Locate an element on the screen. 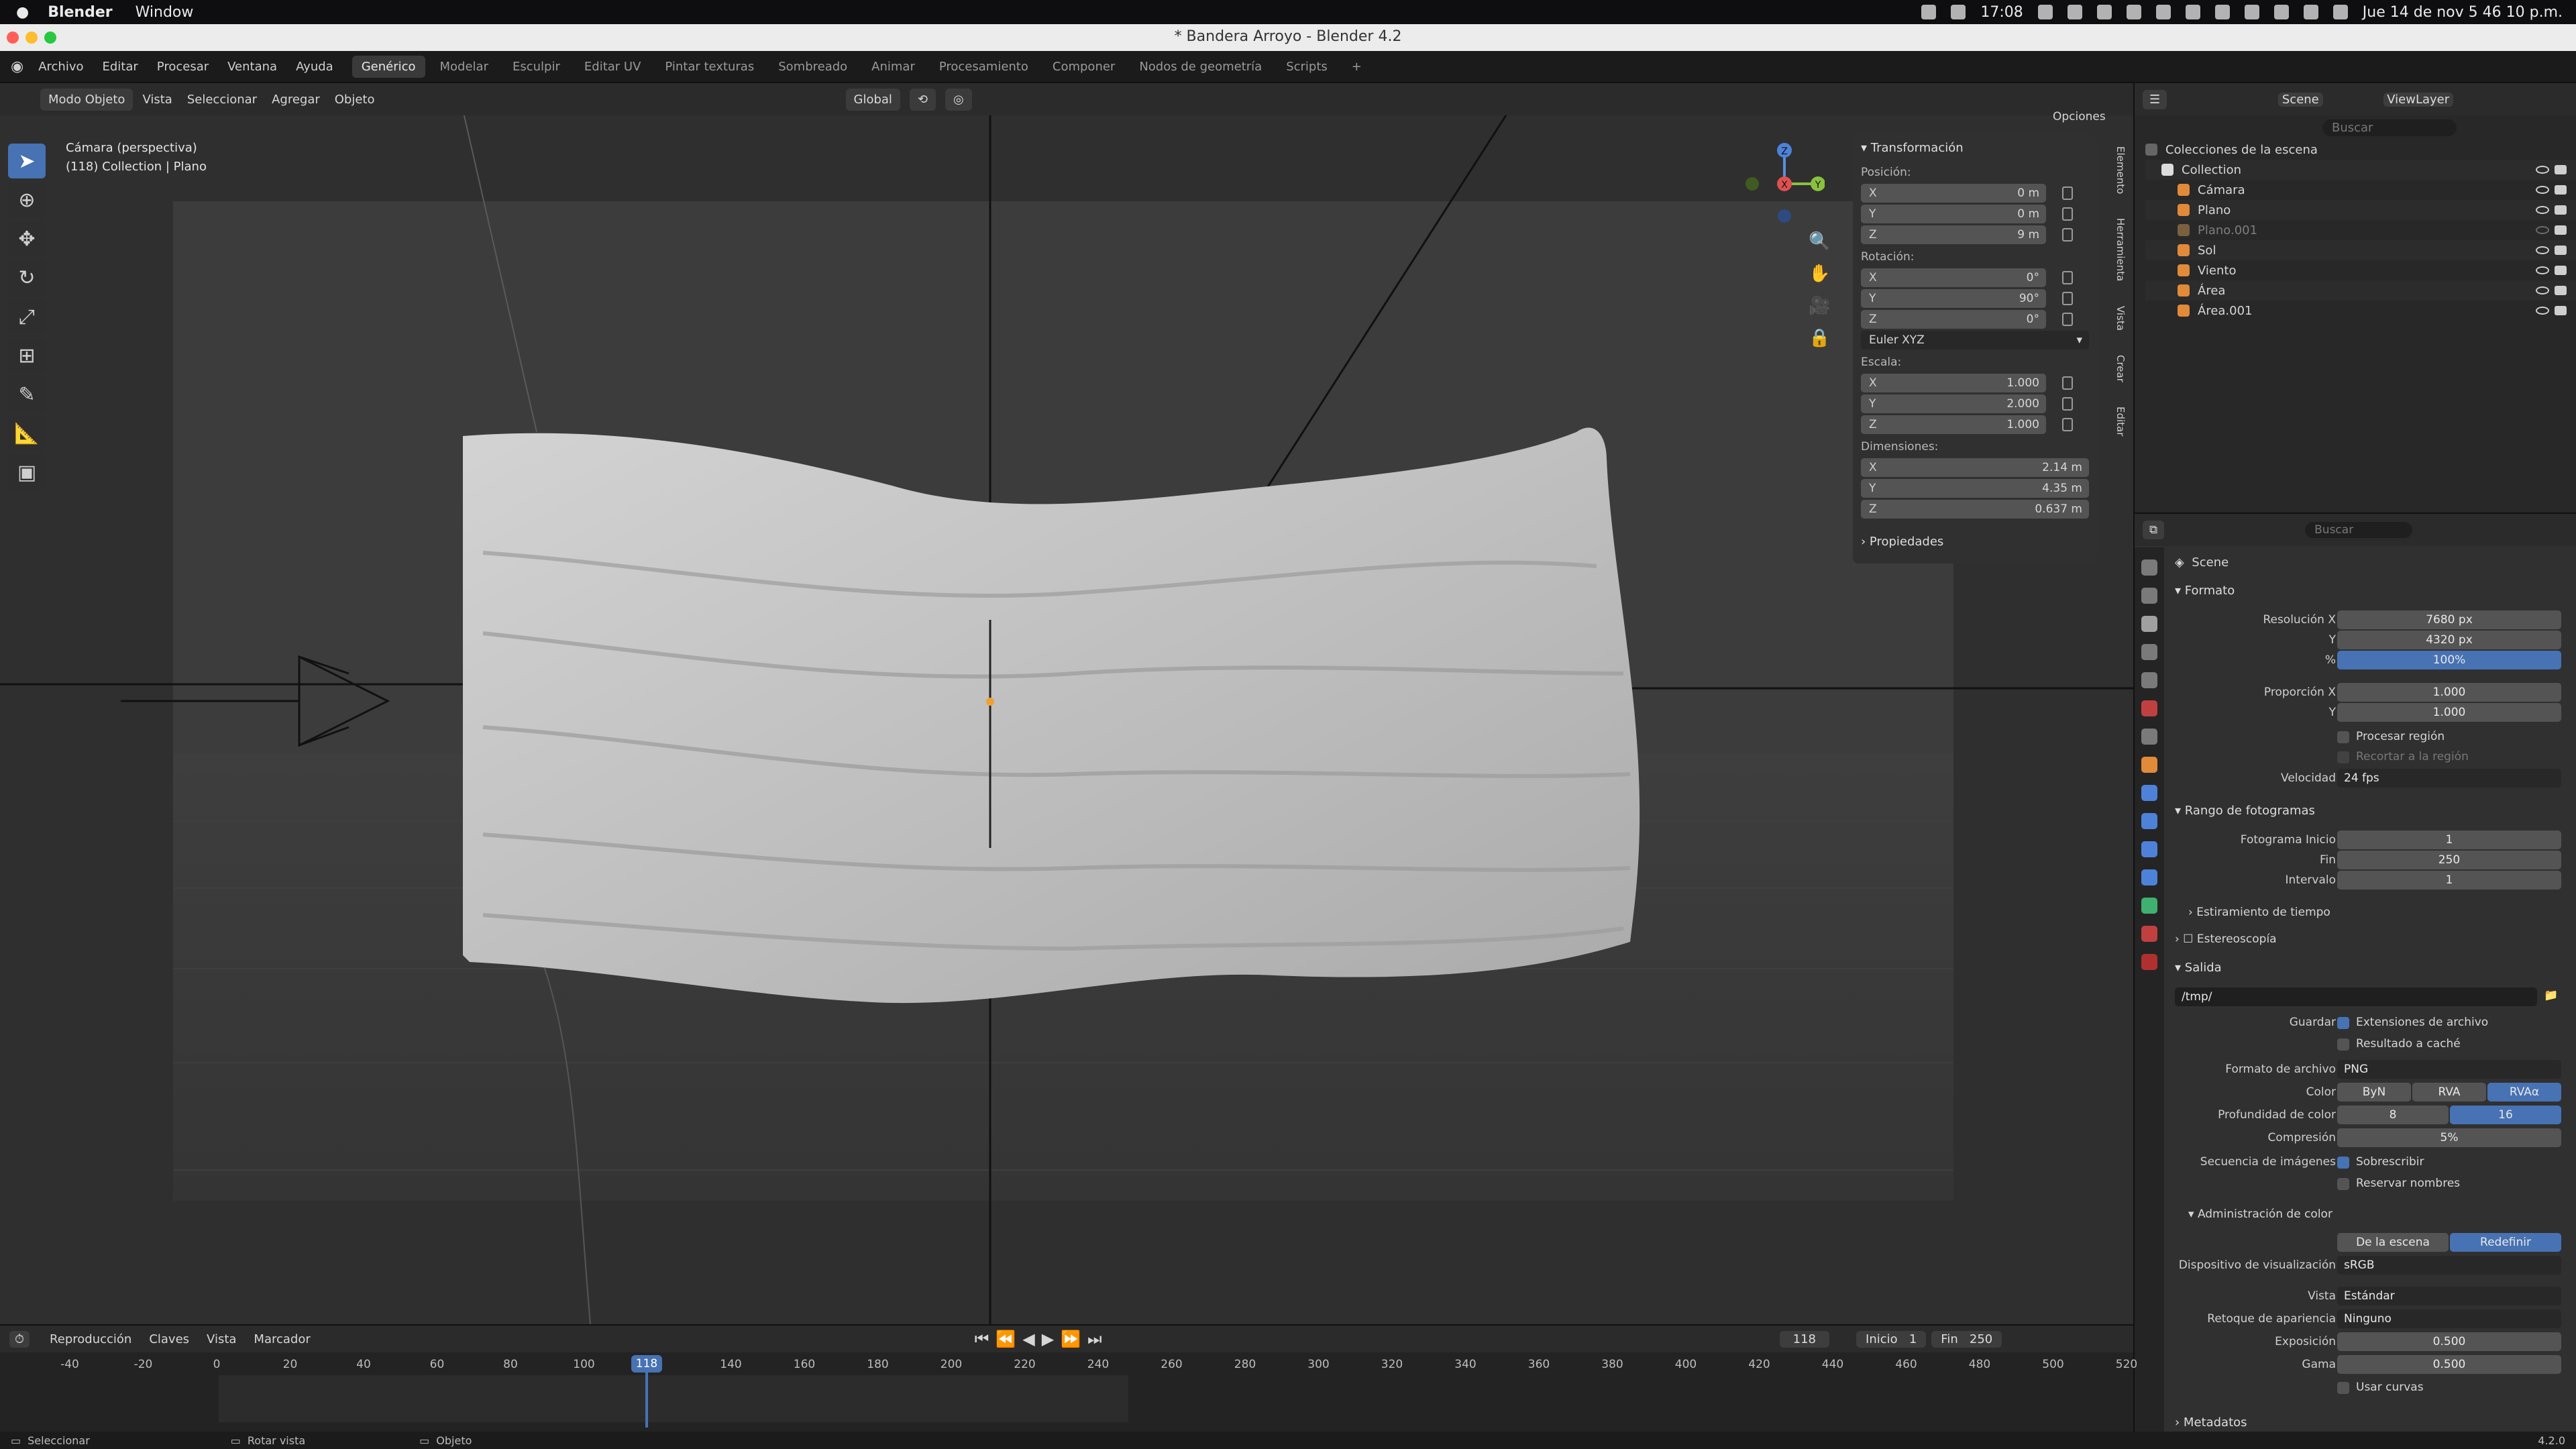 This screenshot has height=1449, width=2576. file-format-dropdown: PNG is located at coordinates (2449, 1069).